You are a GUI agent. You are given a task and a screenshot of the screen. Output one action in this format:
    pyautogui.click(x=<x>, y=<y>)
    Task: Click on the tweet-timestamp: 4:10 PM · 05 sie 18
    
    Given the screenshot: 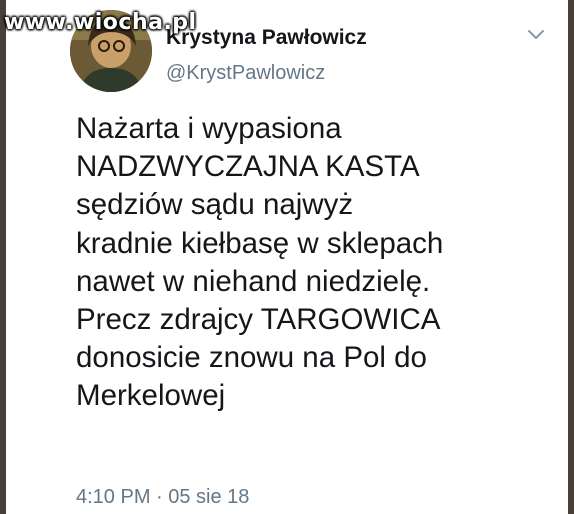 What is the action you would take?
    pyautogui.click(x=162, y=497)
    